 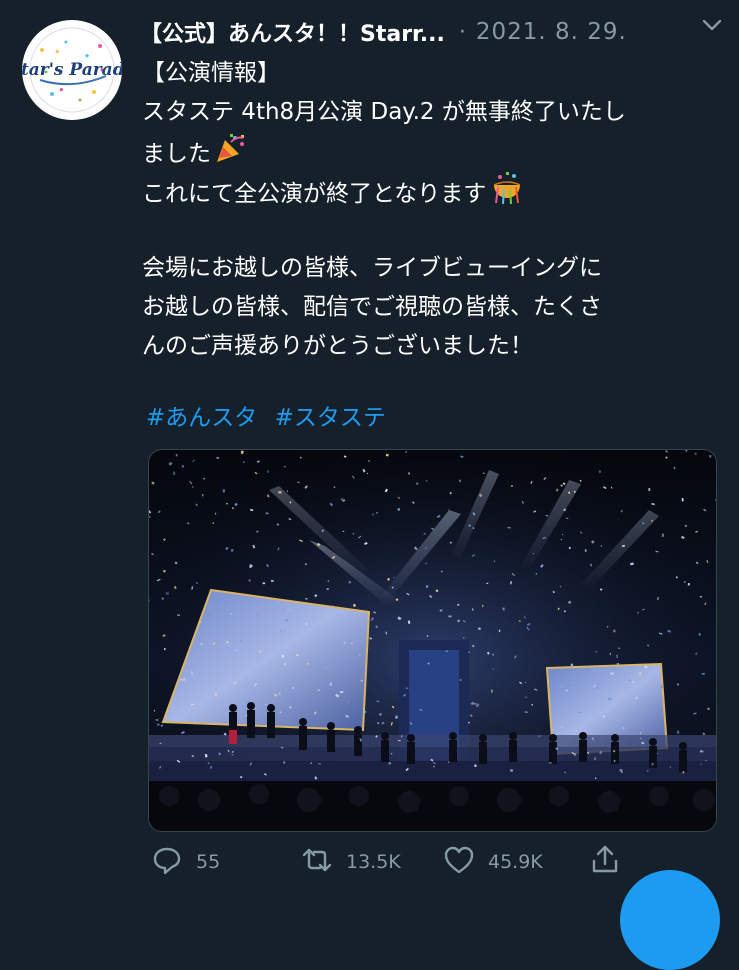 I want to click on tweet-line: 会場にお越しの皆様、ライブビューイングに, so click(x=432, y=268).